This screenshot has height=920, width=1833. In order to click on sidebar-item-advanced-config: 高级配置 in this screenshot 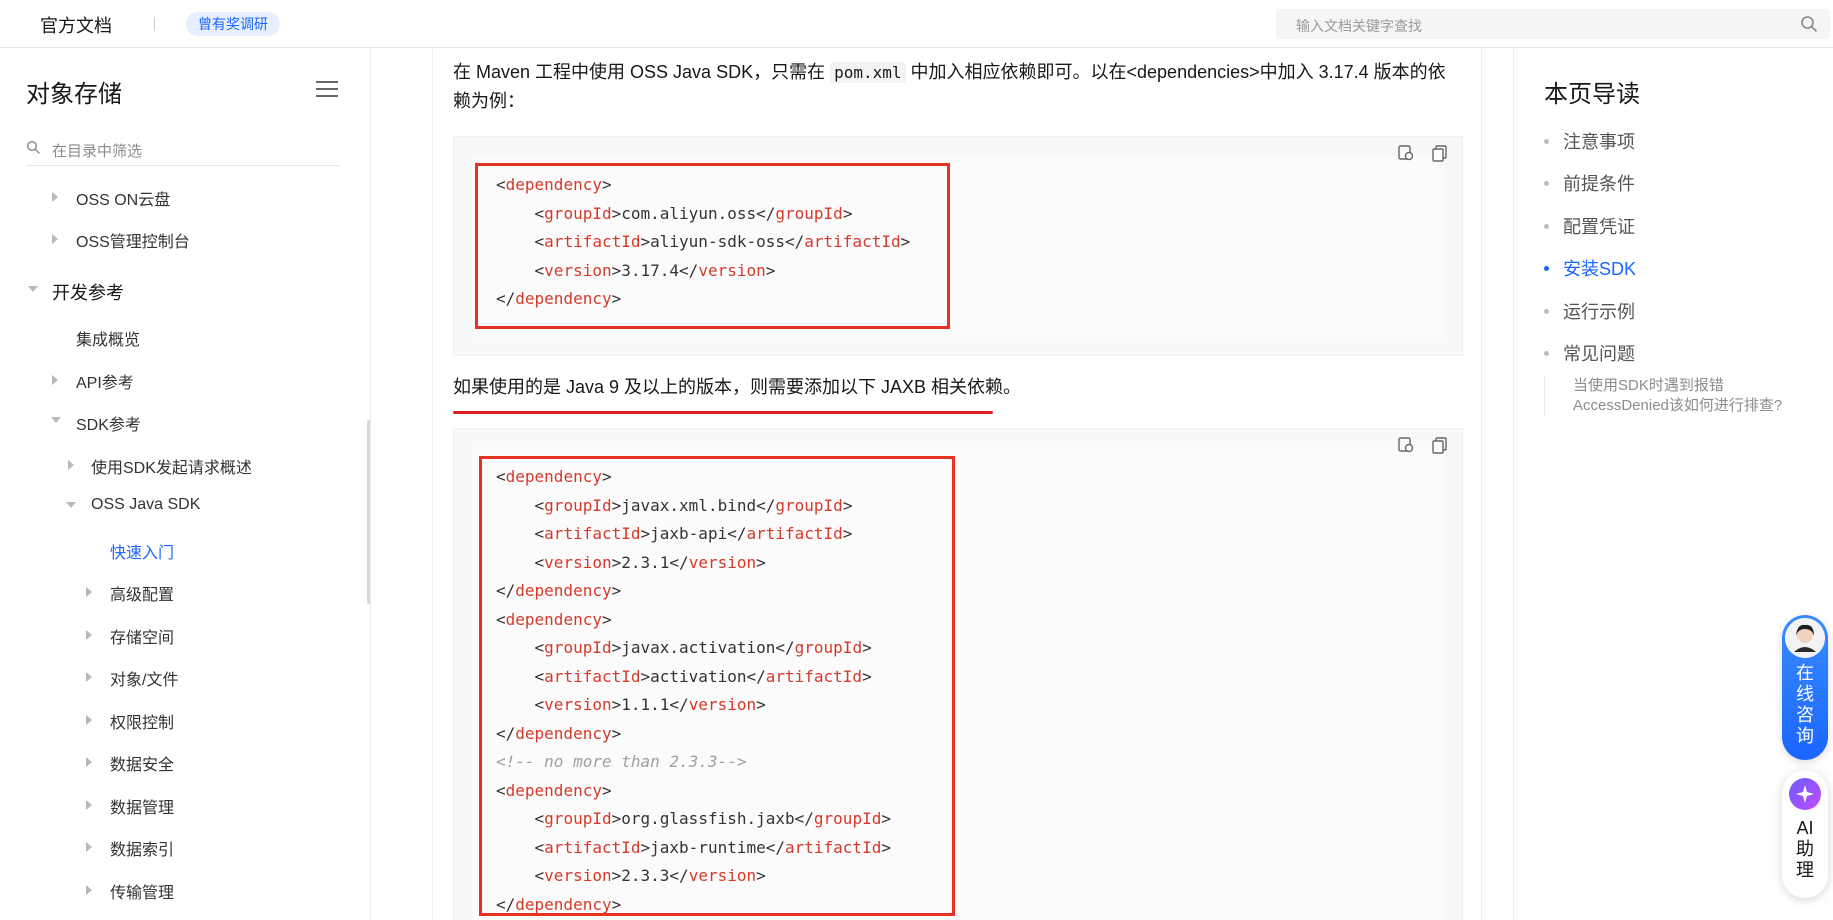, I will do `click(142, 593)`.